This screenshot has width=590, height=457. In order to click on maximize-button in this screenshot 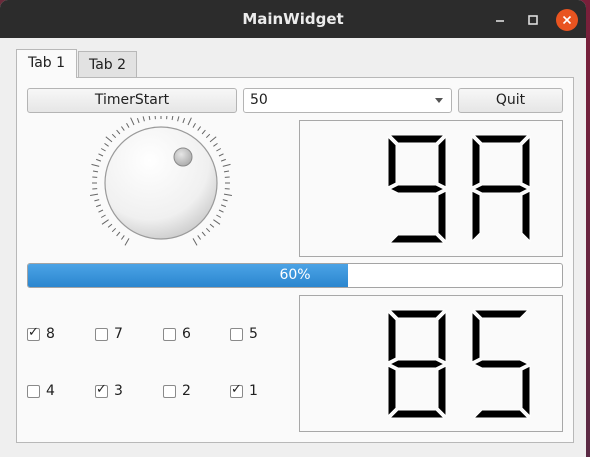, I will do `click(533, 20)`.